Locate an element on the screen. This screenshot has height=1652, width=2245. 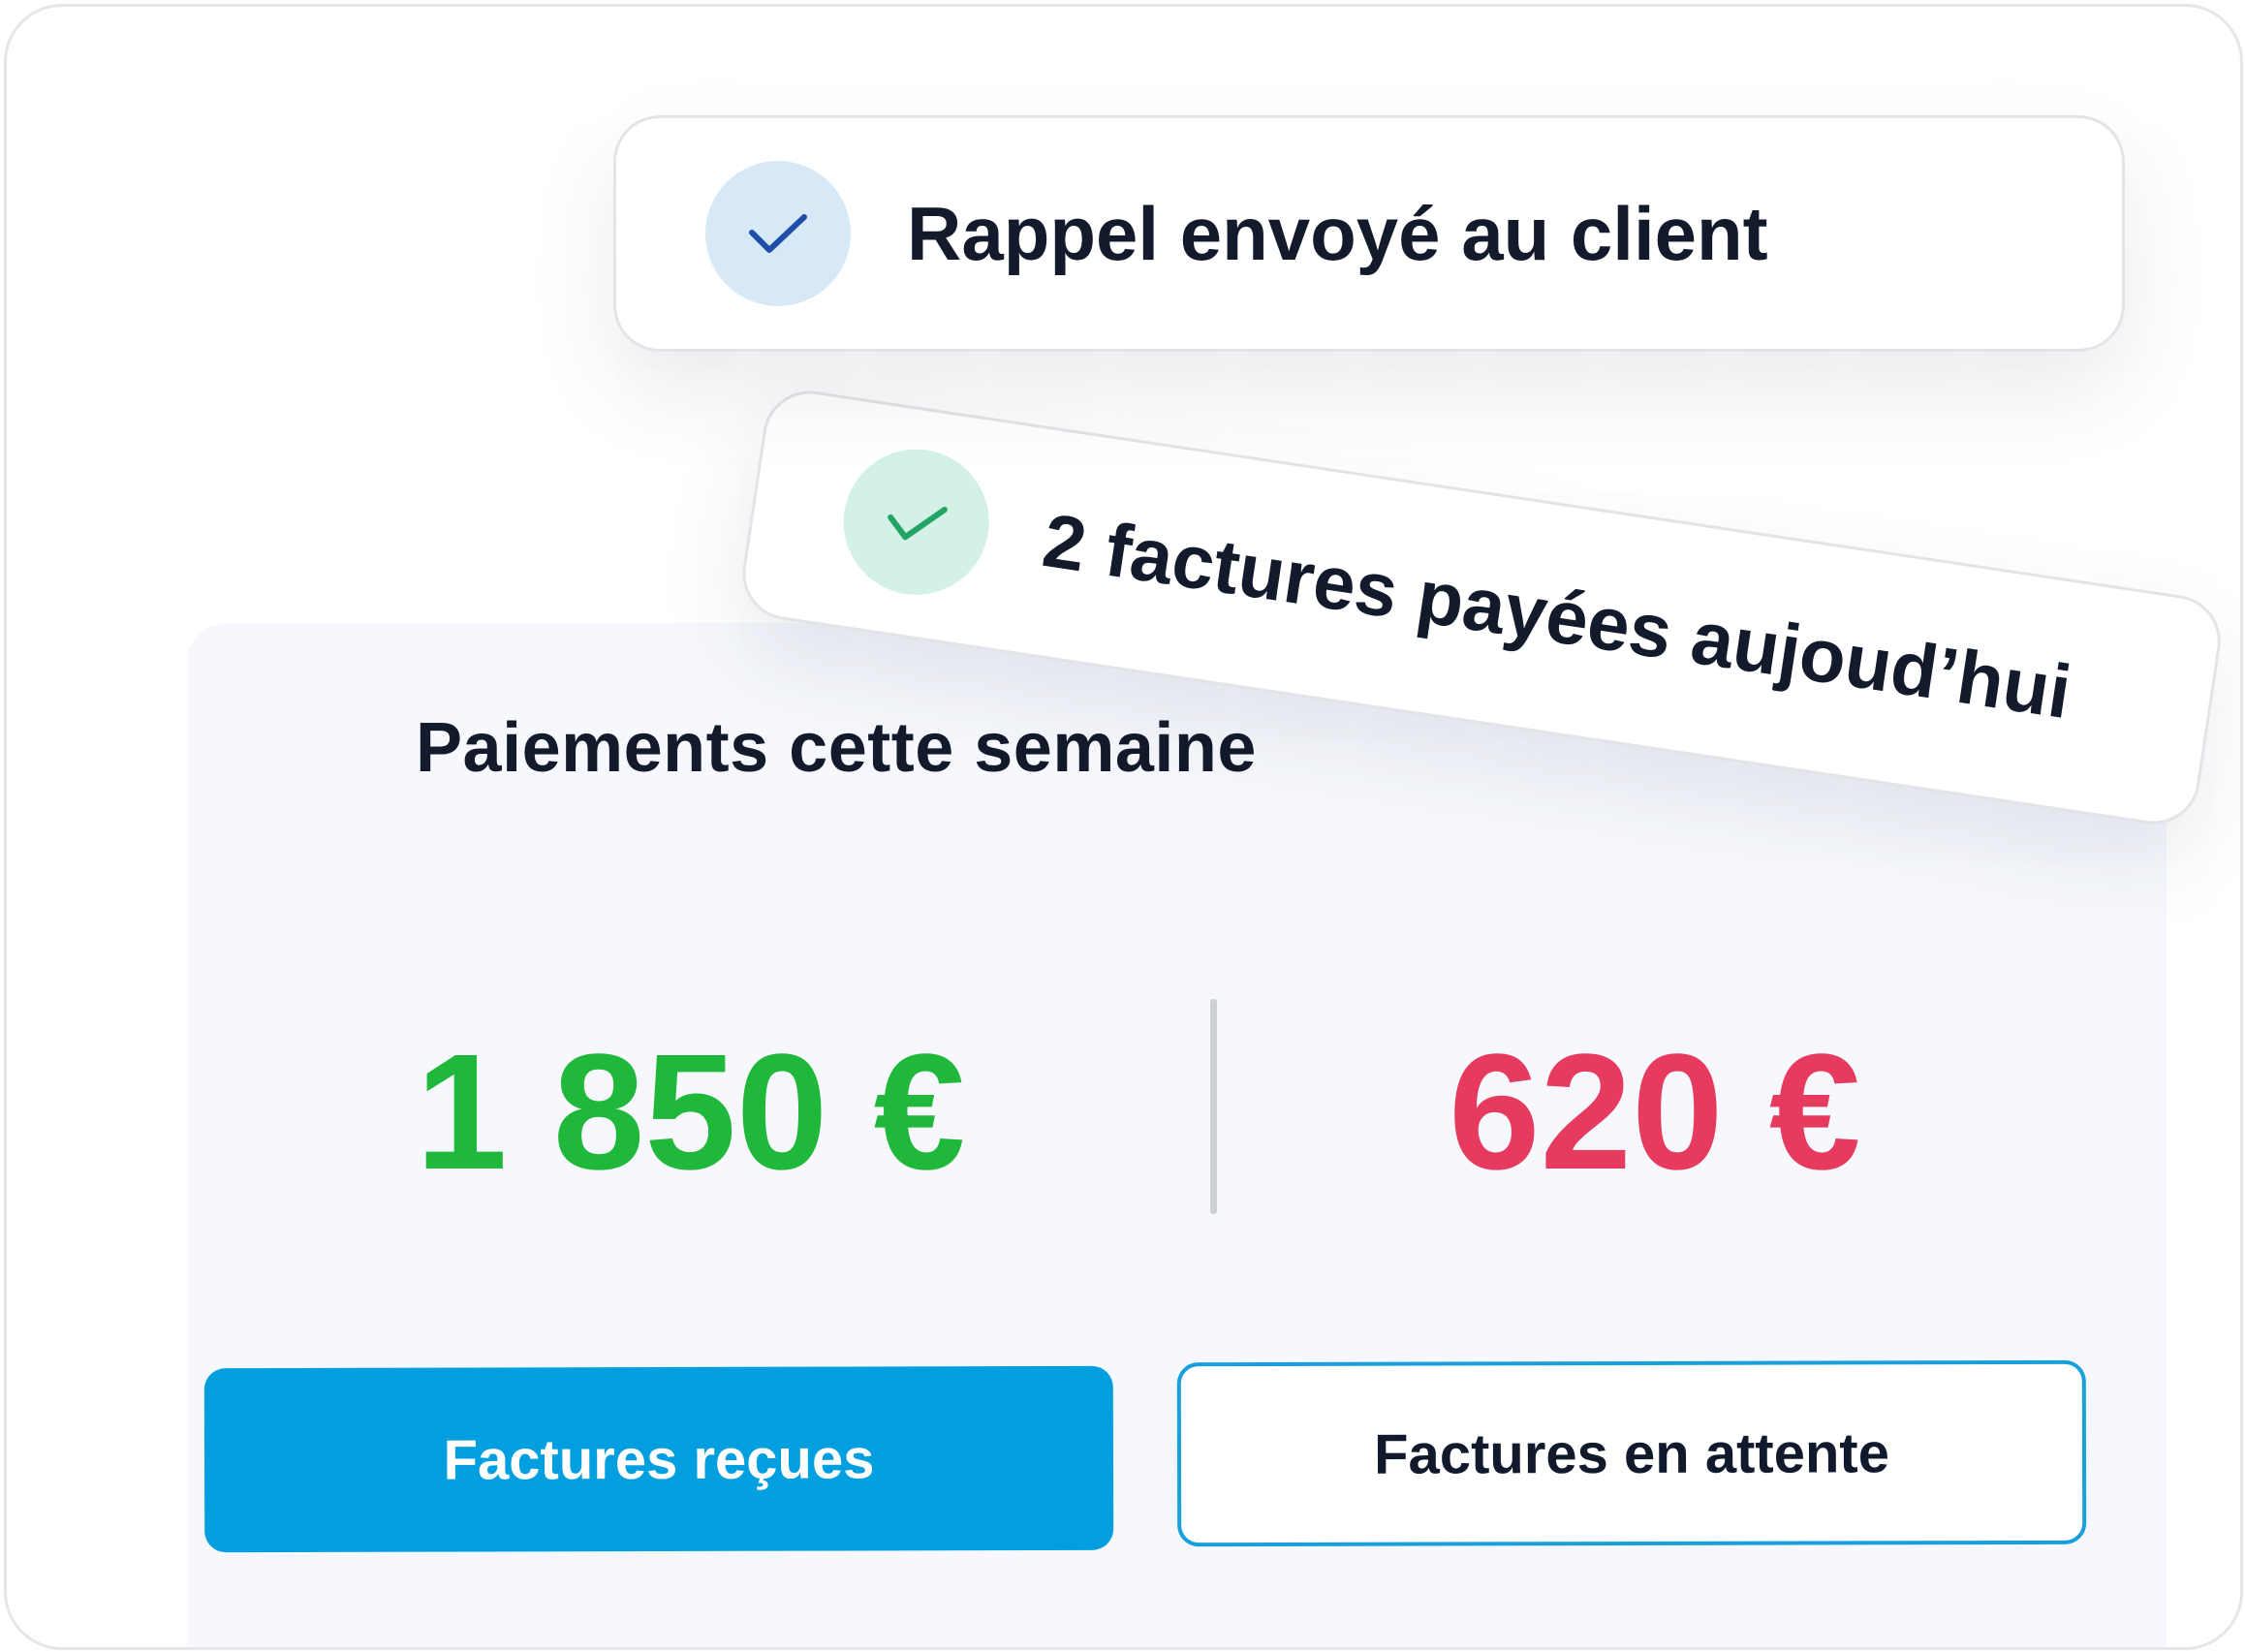
received-invoices-button: Factures reçues is located at coordinates (658, 1459).